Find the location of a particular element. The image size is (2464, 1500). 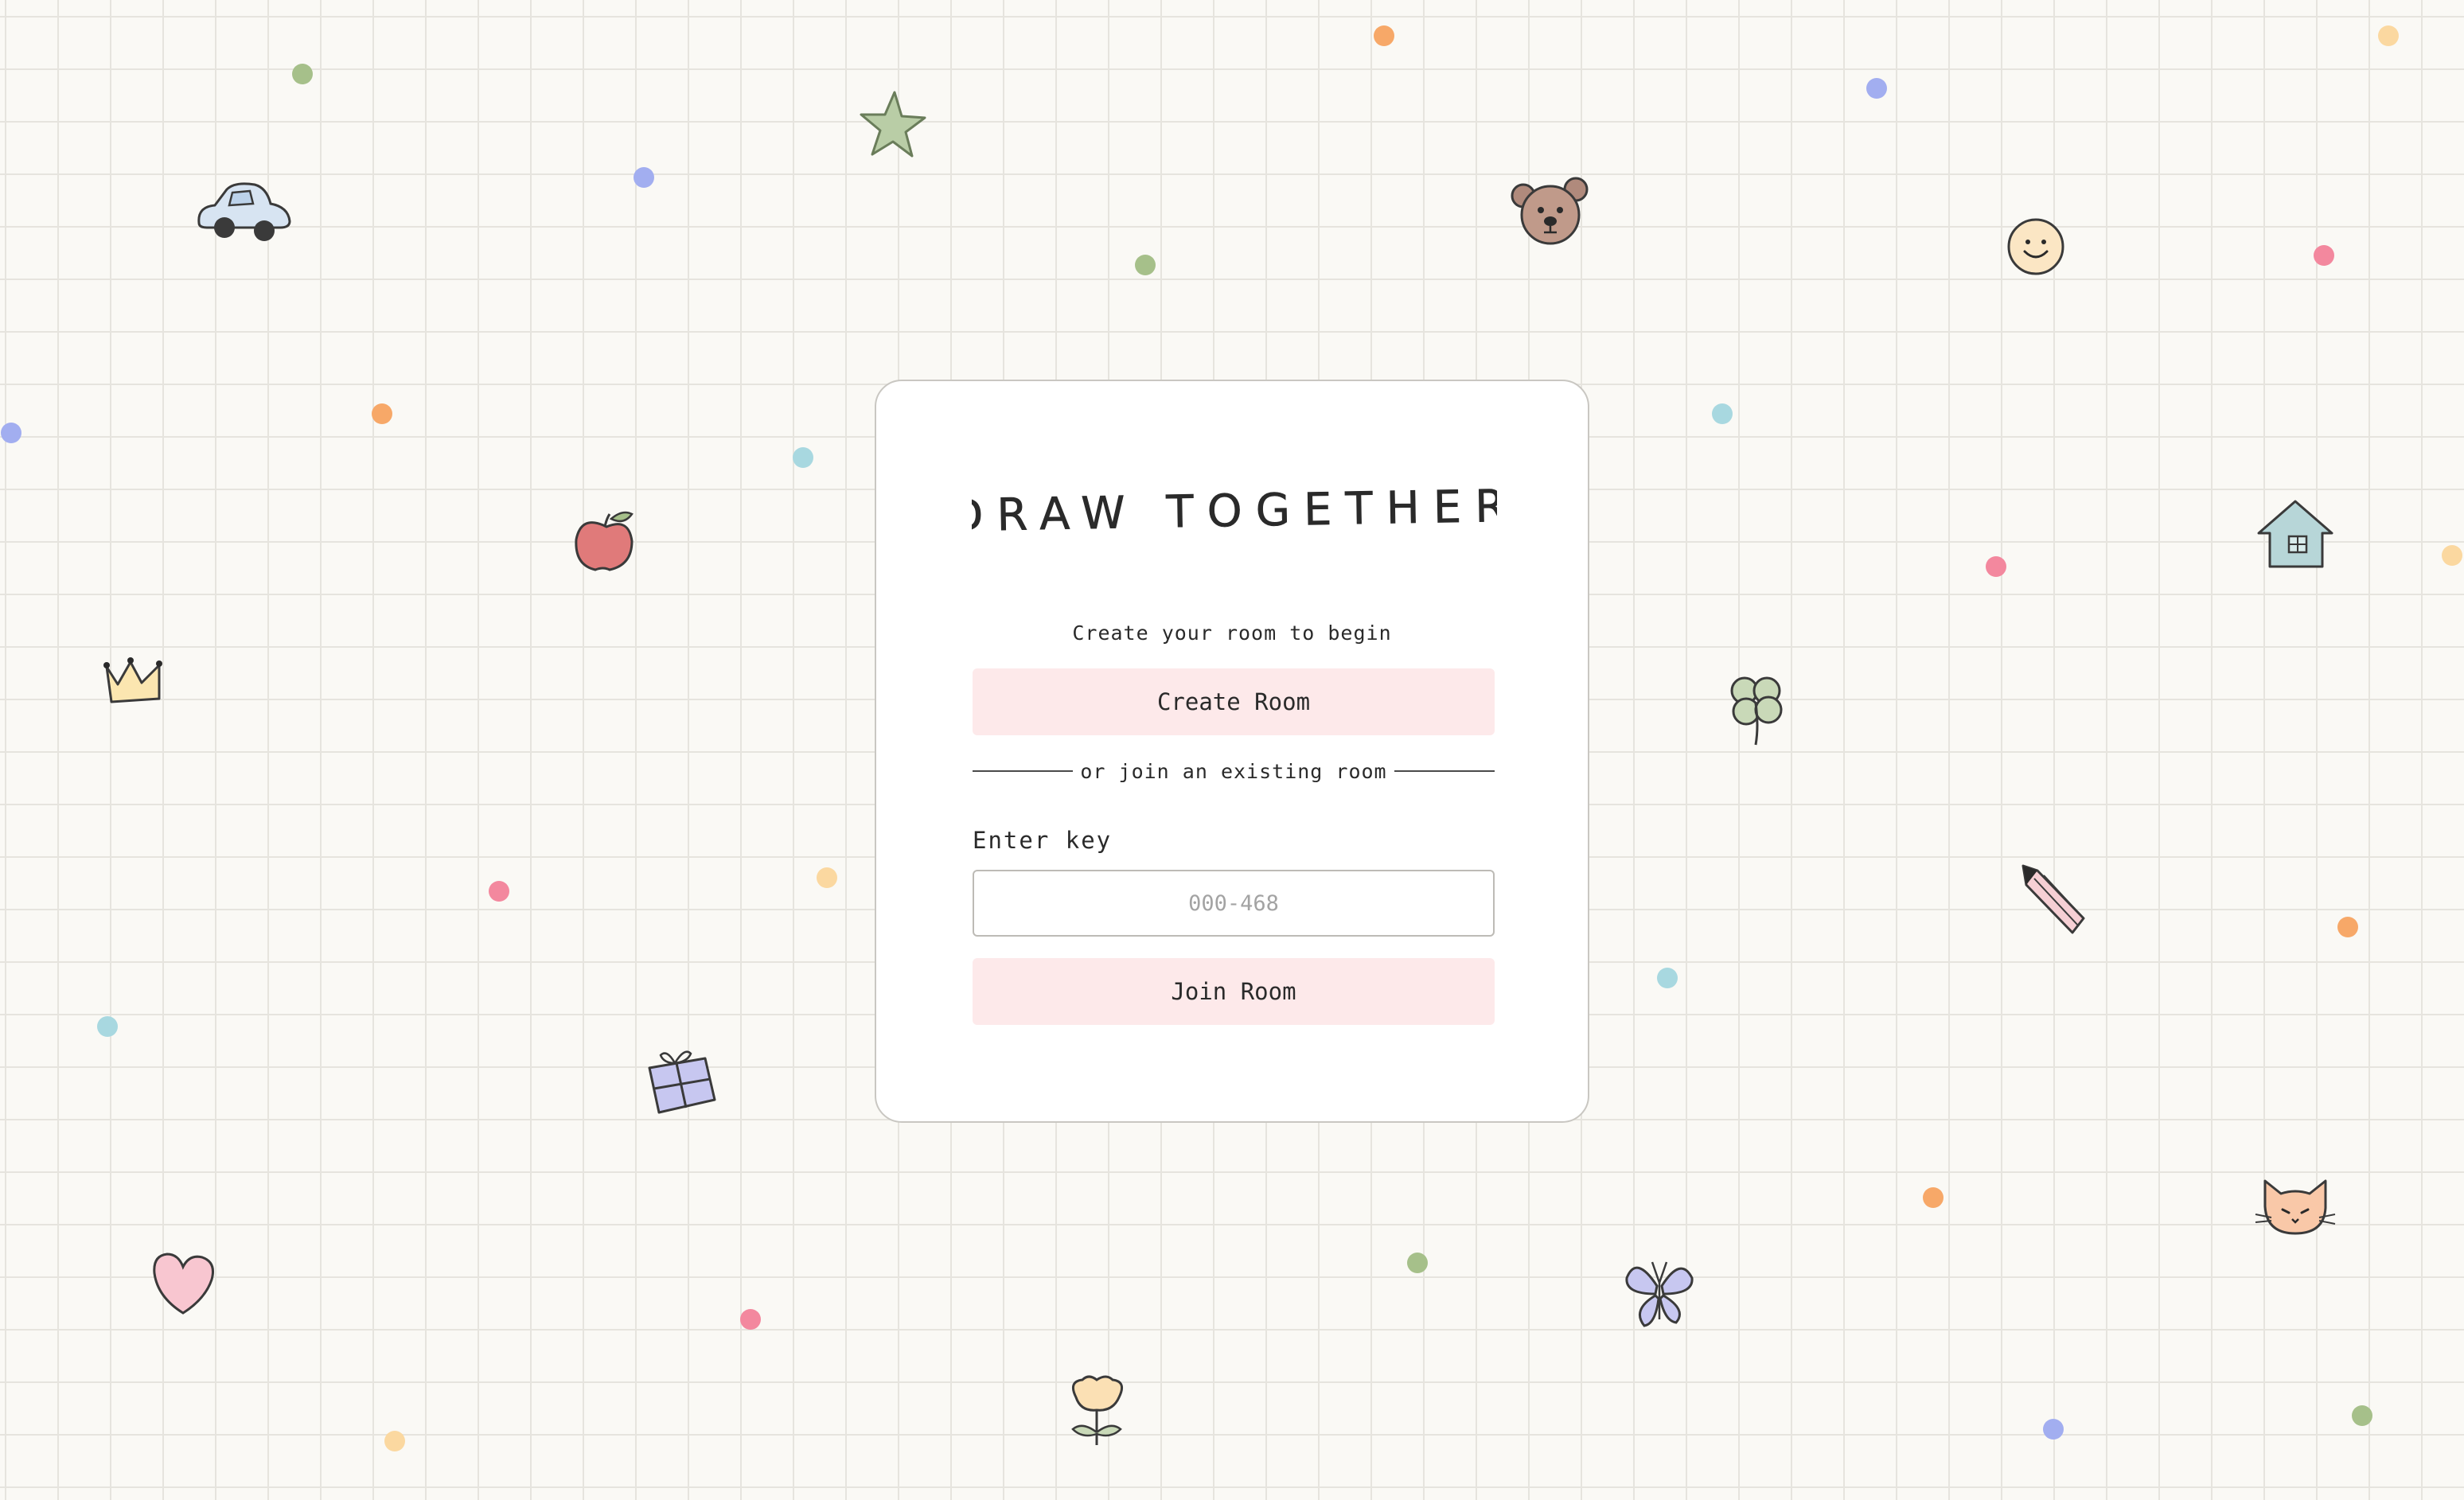

app-title: DRAW TOGETHER is located at coordinates (1234, 511).